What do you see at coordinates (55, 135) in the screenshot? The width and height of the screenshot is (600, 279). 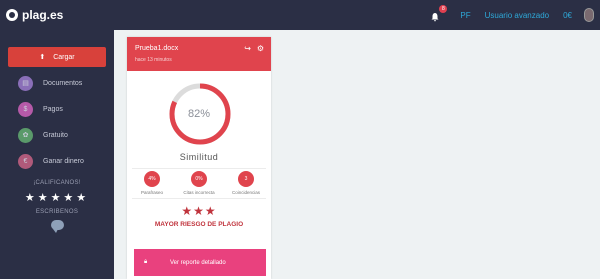 I see `sidebar-item-label: Gratuito` at bounding box center [55, 135].